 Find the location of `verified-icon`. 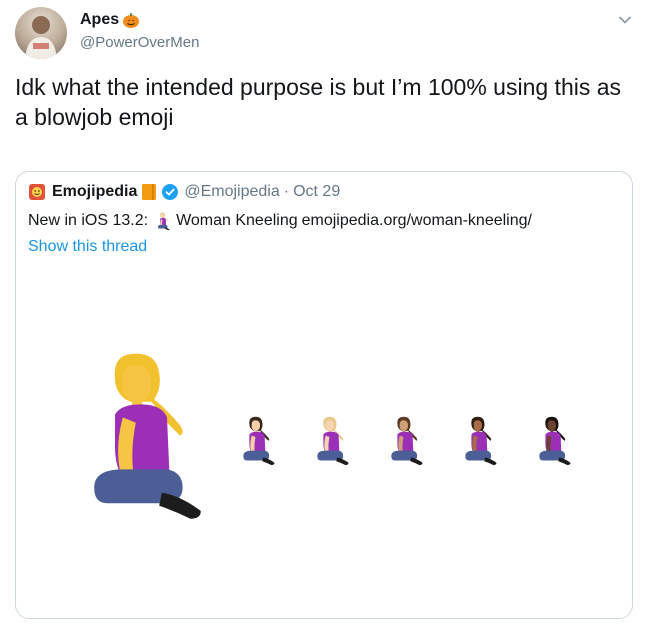

verified-icon is located at coordinates (170, 192).